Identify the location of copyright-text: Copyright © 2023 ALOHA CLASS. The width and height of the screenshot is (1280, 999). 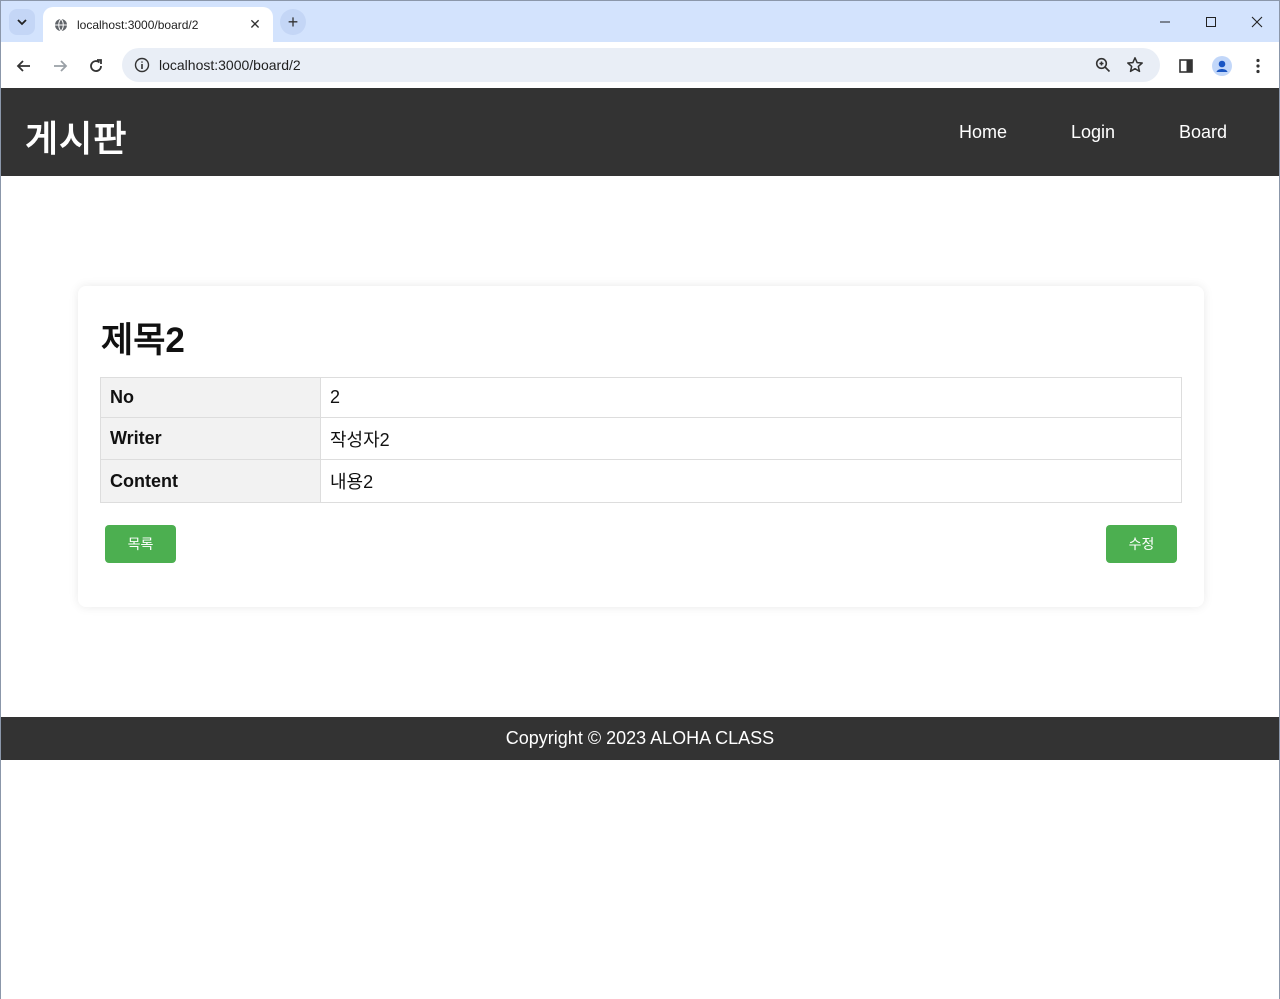
(640, 738).